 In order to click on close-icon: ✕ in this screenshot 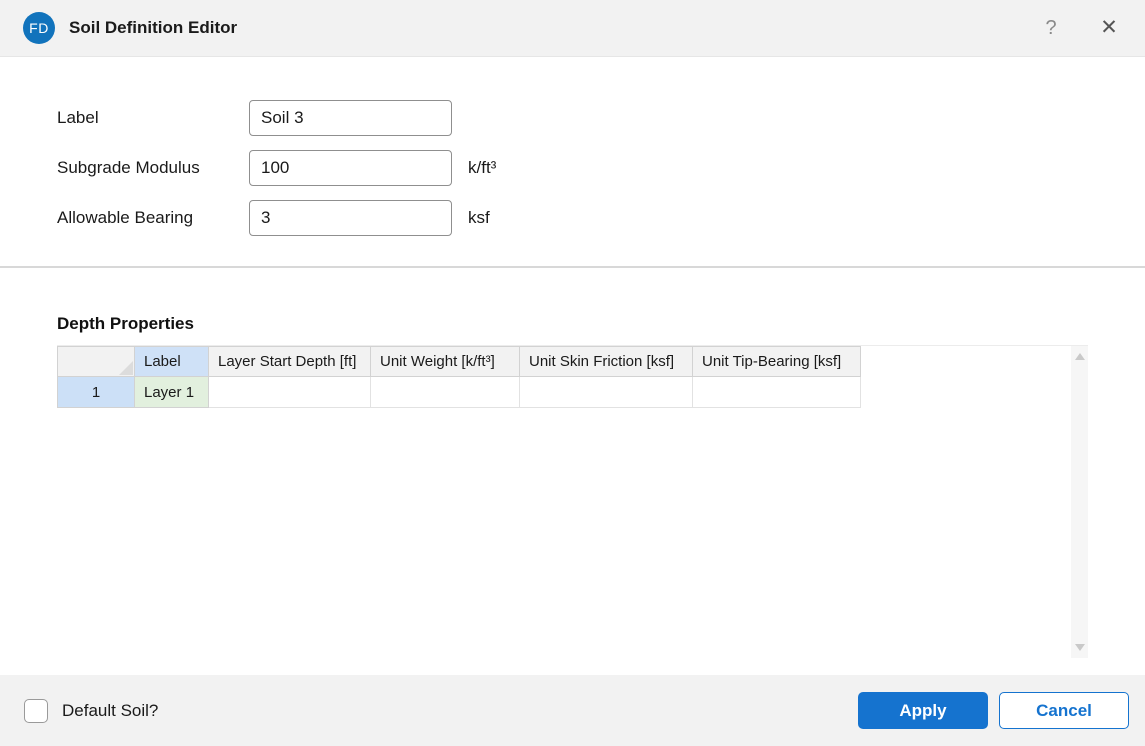, I will do `click(1109, 28)`.